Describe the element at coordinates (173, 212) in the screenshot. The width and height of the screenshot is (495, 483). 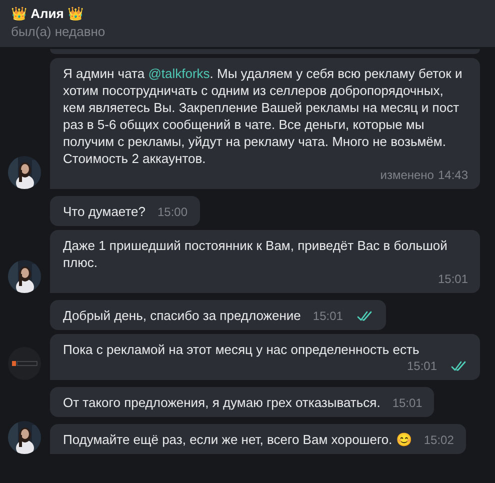
I see `message-time: 15:00` at that location.